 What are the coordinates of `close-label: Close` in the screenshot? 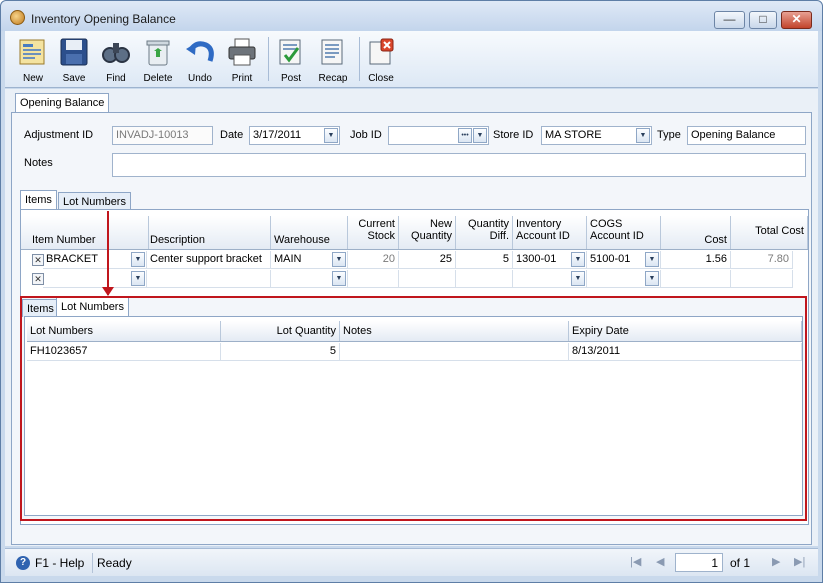 It's located at (381, 78).